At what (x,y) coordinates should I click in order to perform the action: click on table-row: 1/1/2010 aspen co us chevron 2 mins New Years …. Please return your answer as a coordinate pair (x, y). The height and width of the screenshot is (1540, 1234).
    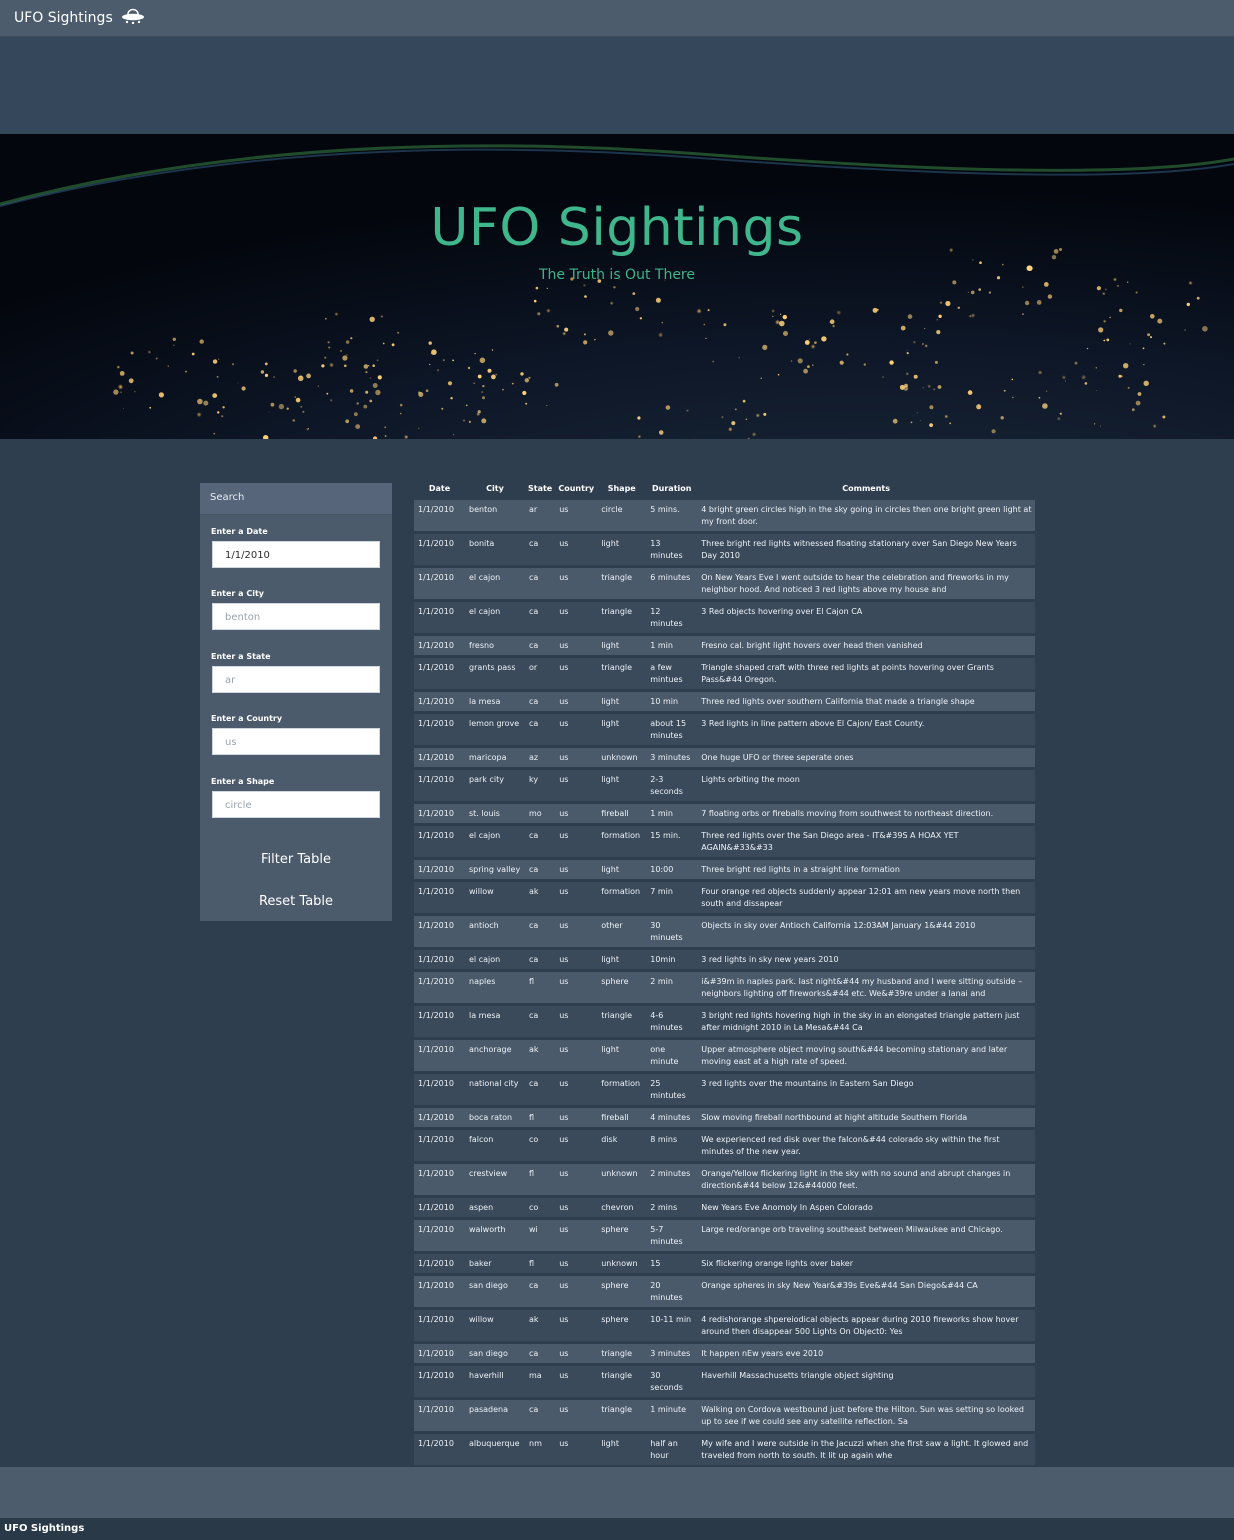
    Looking at the image, I should click on (724, 1207).